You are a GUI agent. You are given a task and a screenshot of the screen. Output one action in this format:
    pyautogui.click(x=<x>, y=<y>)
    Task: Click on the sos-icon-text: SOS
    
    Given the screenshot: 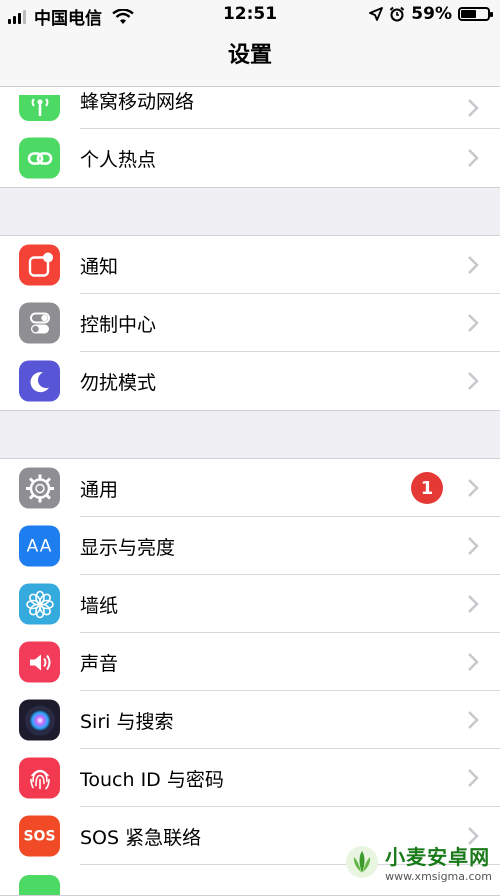 What is the action you would take?
    pyautogui.click(x=39, y=836)
    